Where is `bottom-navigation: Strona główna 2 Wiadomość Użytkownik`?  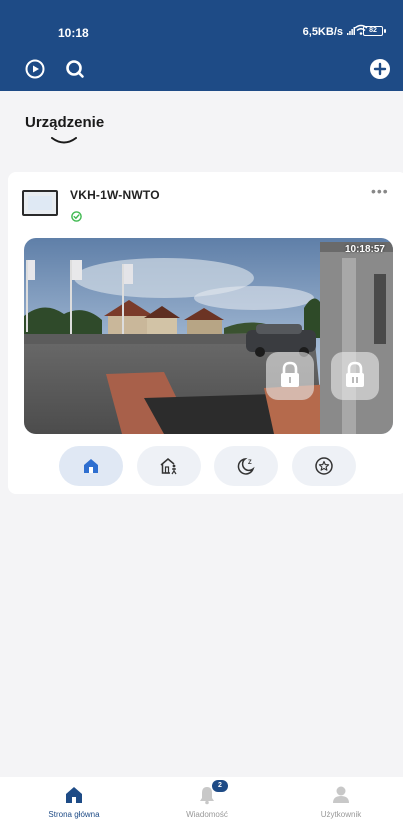 bottom-navigation: Strona główna 2 Wiadomość Użytkownik is located at coordinates (201, 802).